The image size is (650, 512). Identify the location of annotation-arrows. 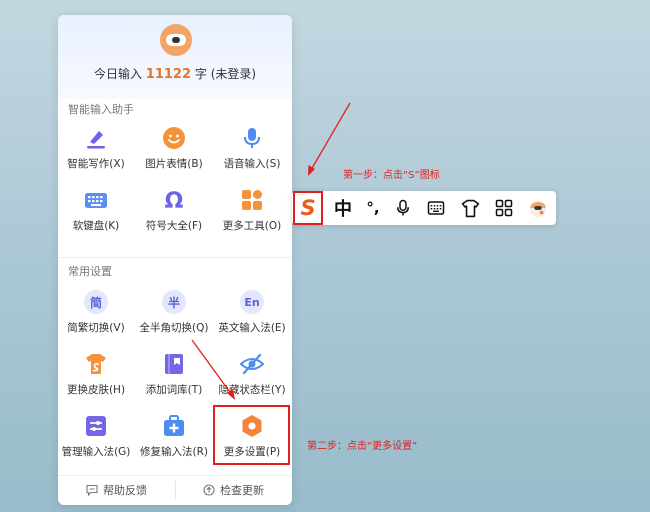
(271, 251).